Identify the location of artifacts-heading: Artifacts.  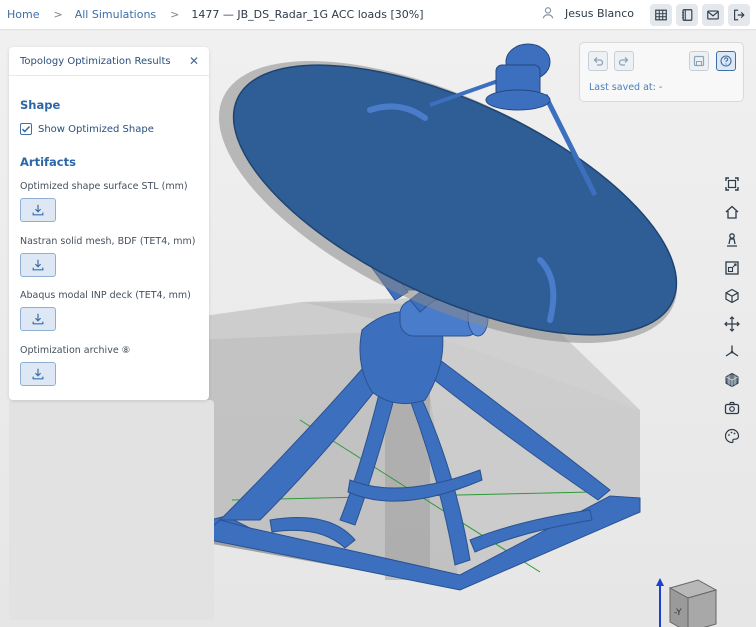
(48, 162).